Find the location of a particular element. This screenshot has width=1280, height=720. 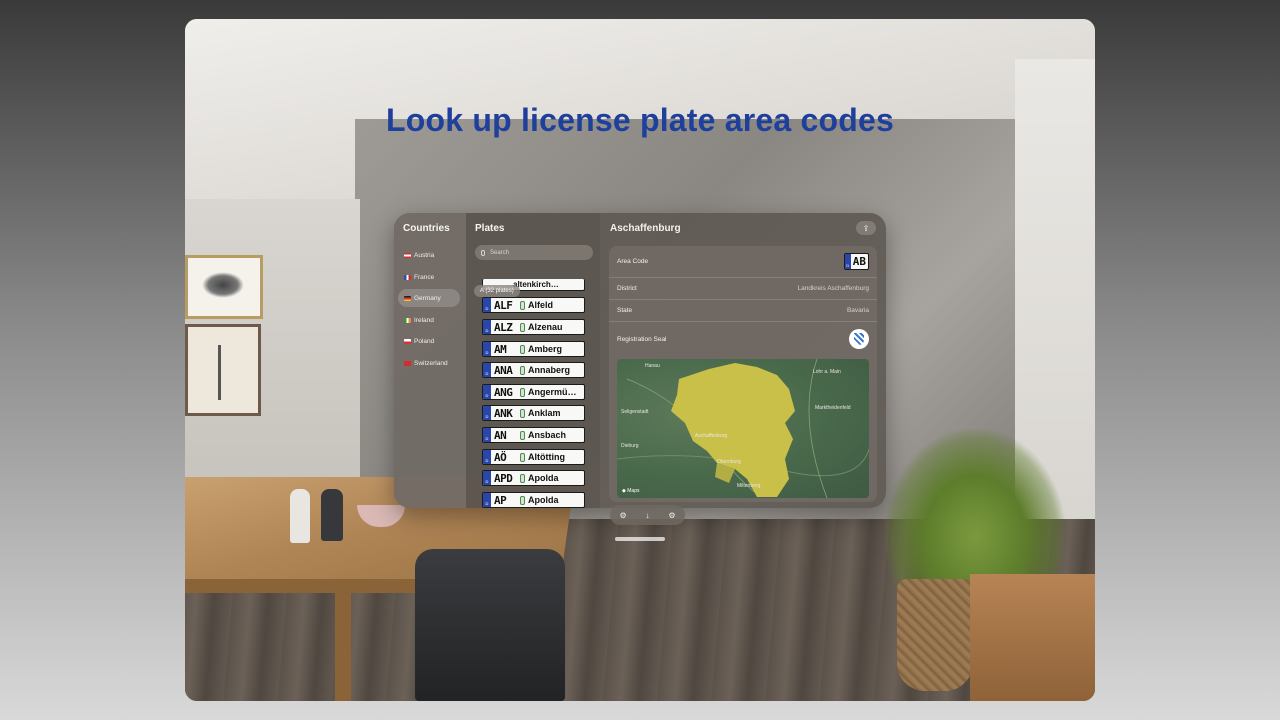

chair is located at coordinates (490, 625).